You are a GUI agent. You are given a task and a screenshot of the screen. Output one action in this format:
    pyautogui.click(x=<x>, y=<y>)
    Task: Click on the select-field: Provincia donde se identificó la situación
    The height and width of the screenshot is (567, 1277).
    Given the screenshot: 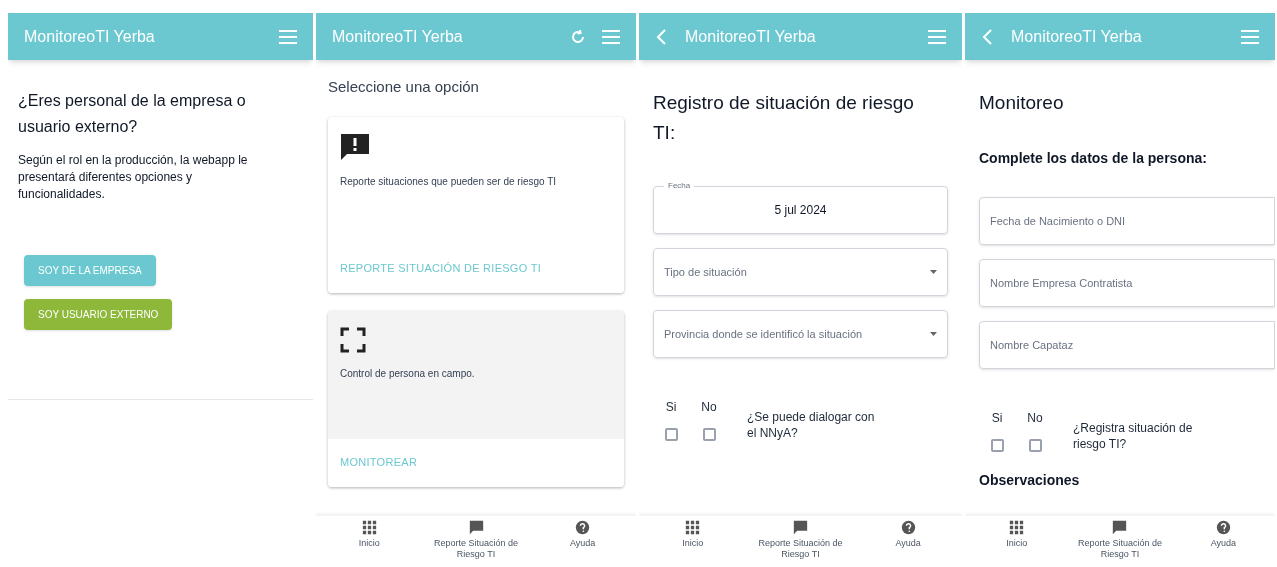 What is the action you would take?
    pyautogui.click(x=800, y=334)
    